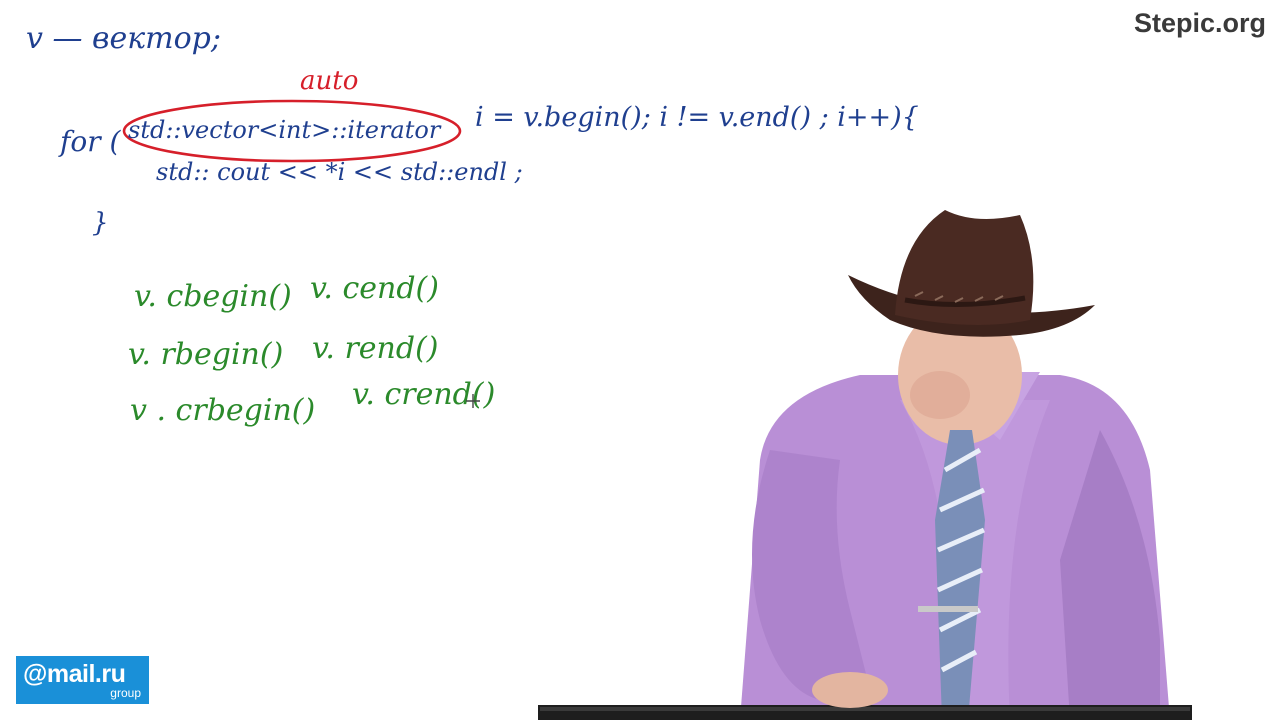  Describe the element at coordinates (74, 674) in the screenshot. I see `logo-main-text: @mail.ru` at that location.